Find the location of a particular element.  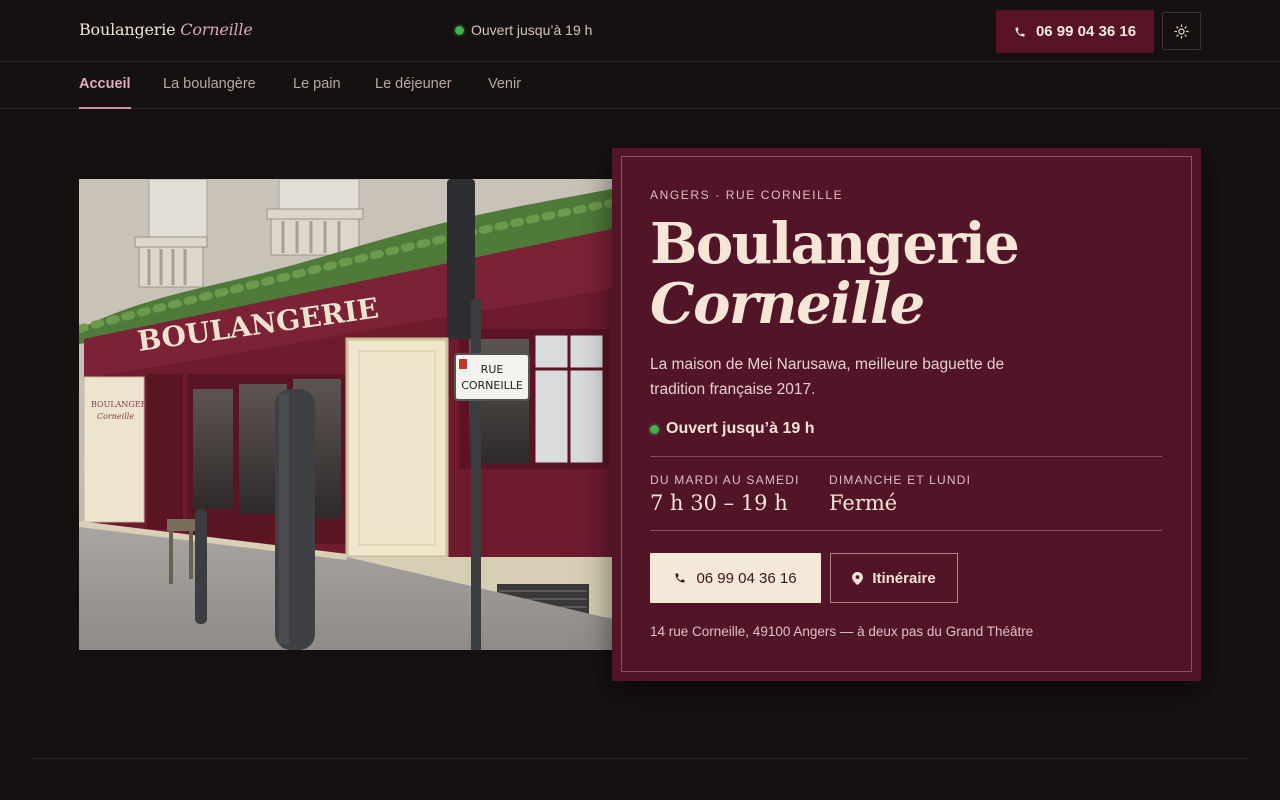

footer-divider is located at coordinates (640, 758).